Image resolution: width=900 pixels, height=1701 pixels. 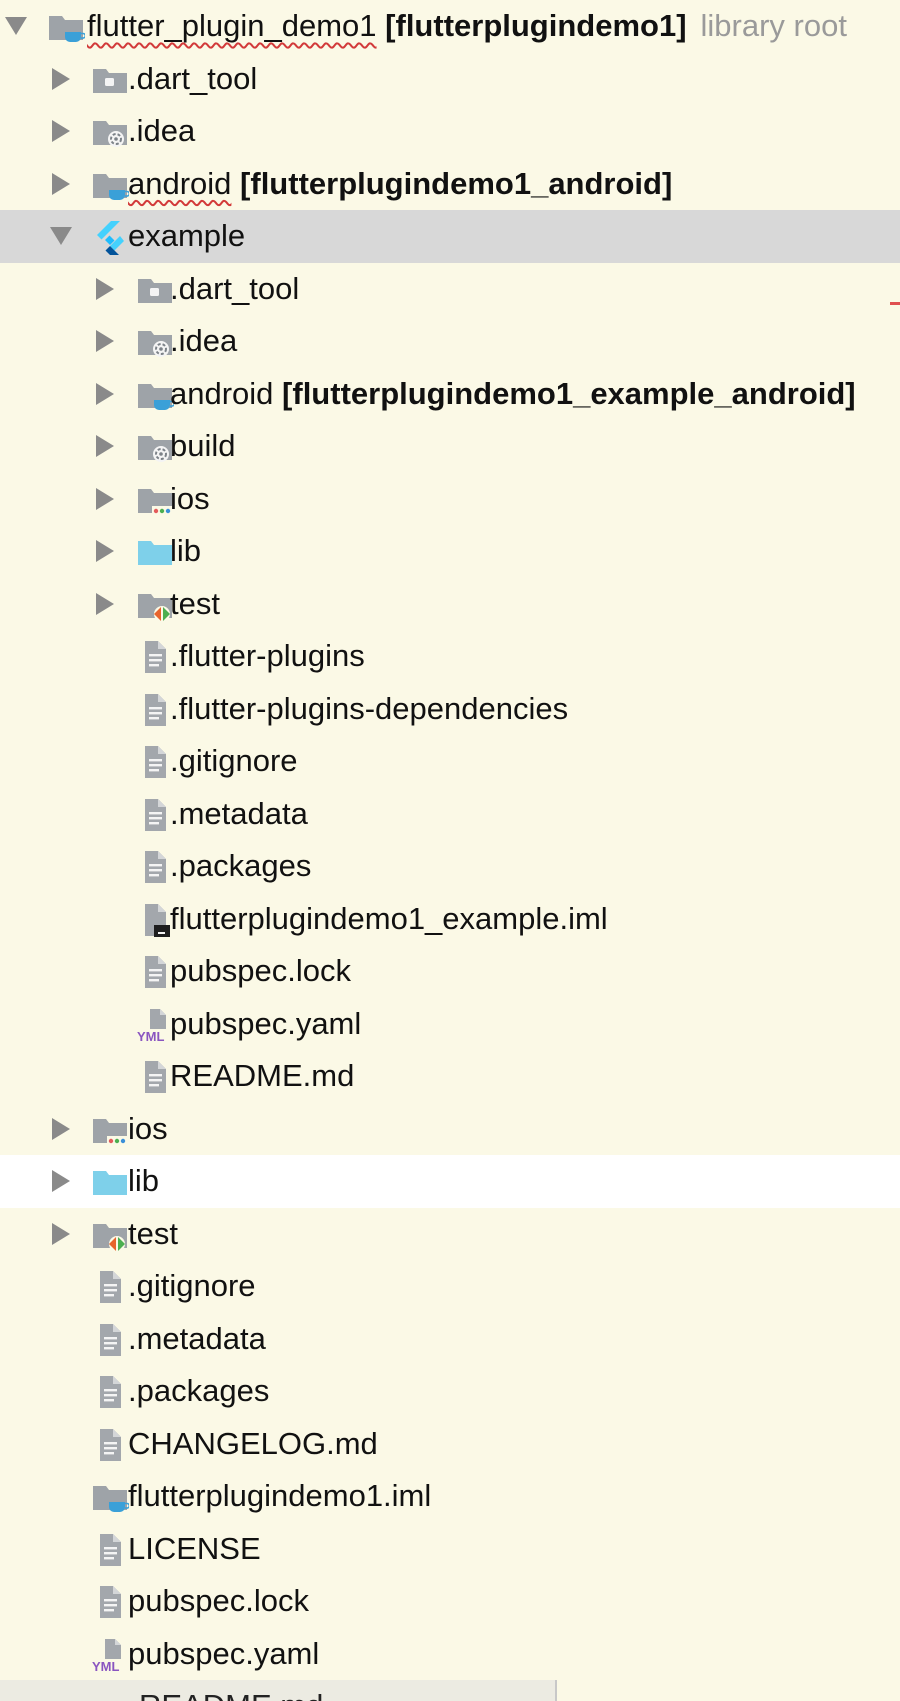 What do you see at coordinates (231, 1690) in the screenshot?
I see `partial-row-label: README.md` at bounding box center [231, 1690].